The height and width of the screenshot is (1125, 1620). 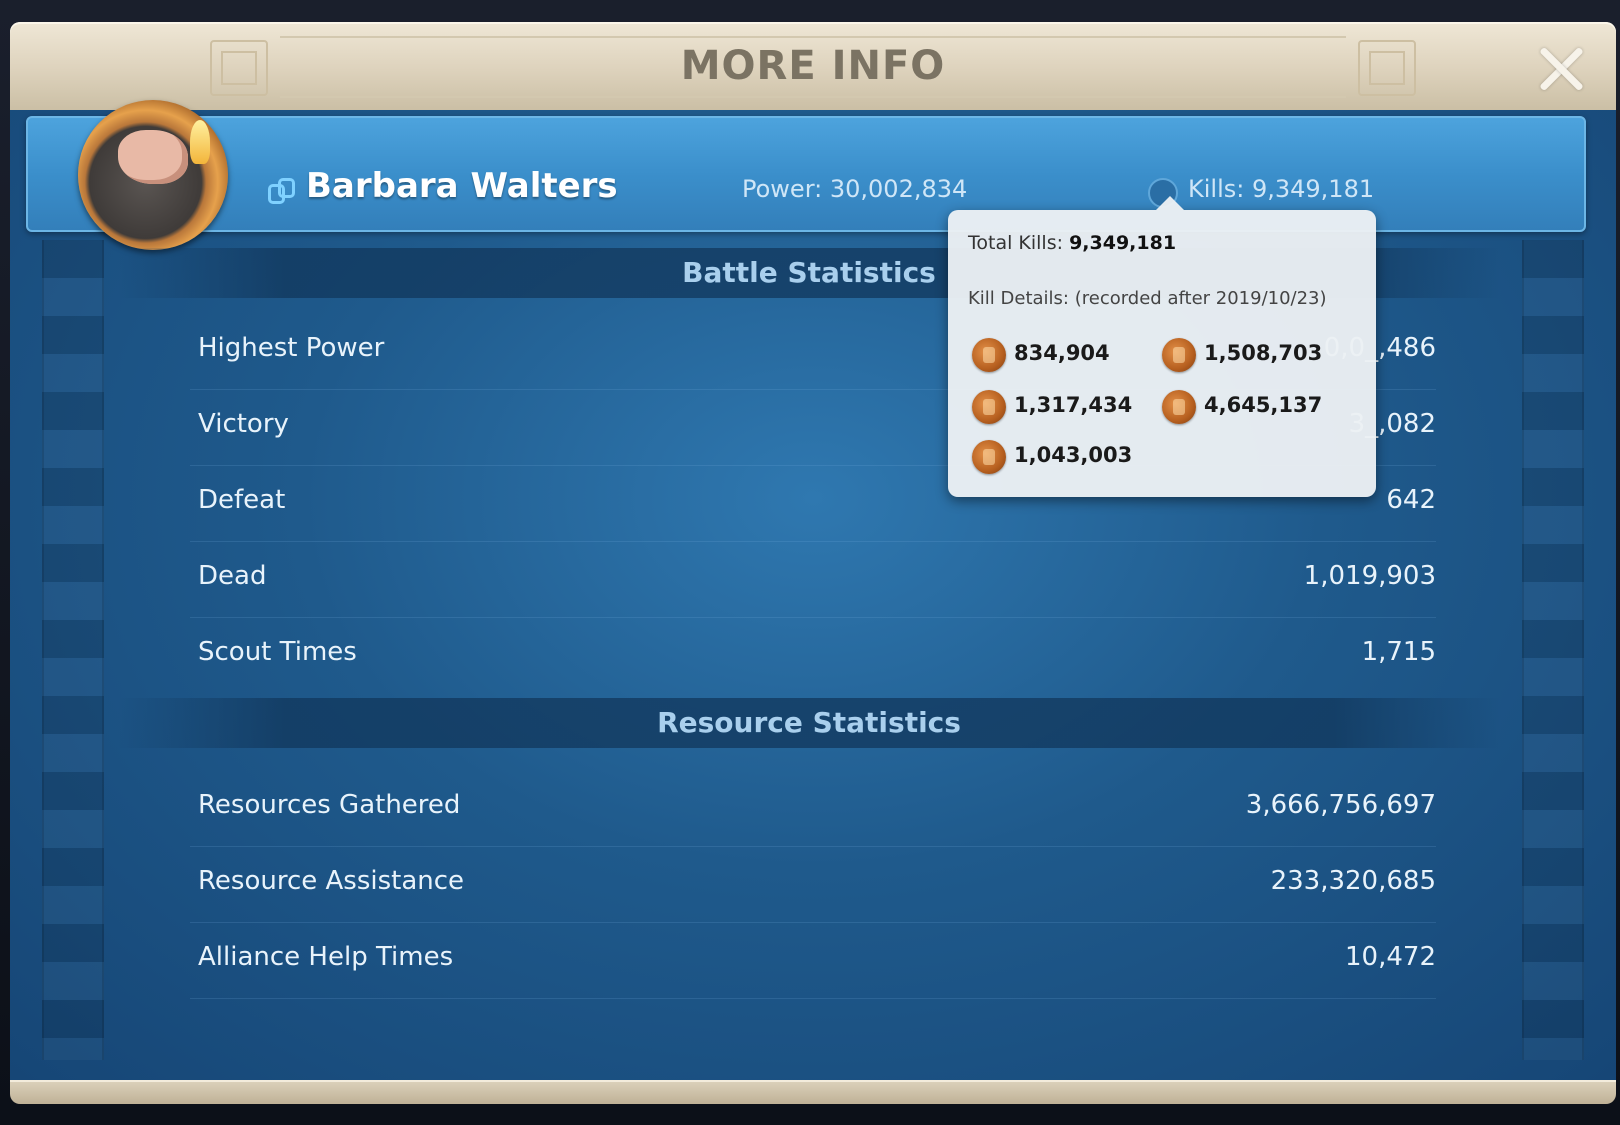 I want to click on kill-tier-value: 4,645,137, so click(x=1263, y=405).